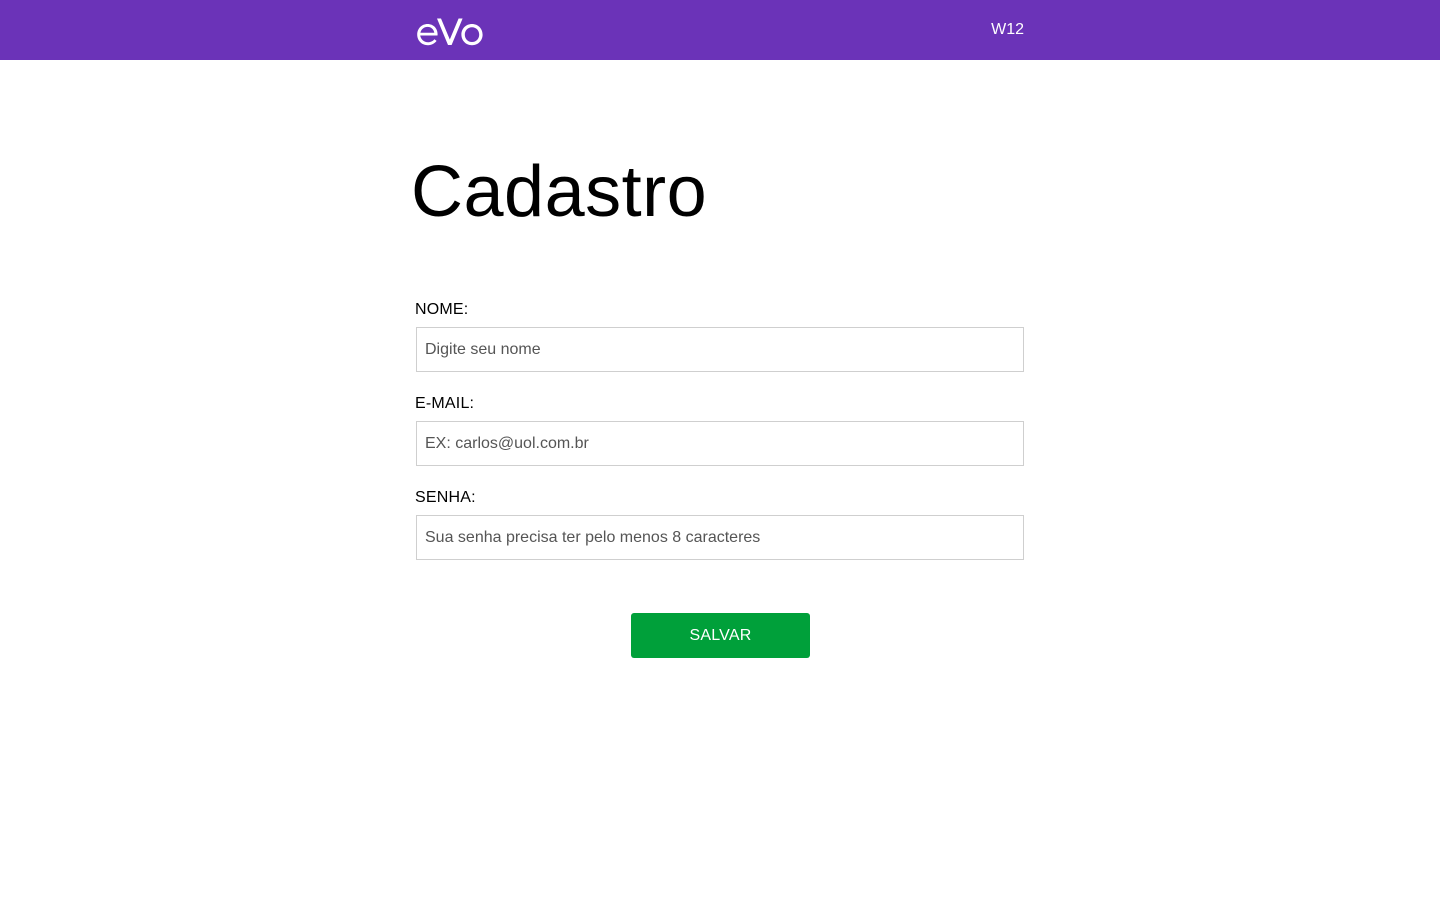 This screenshot has height=900, width=1440. What do you see at coordinates (720, 537) in the screenshot?
I see `password-input` at bounding box center [720, 537].